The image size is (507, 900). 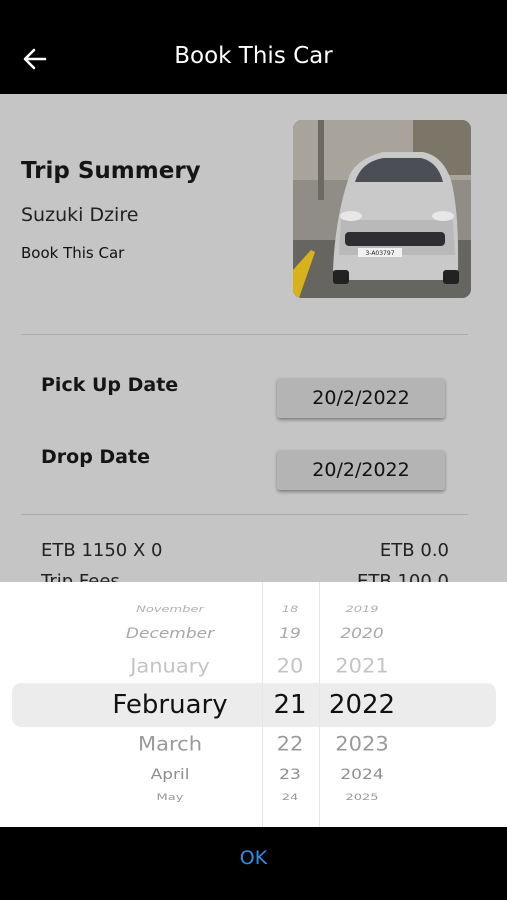 I want to click on app-bar: Book This Car, so click(x=253, y=47).